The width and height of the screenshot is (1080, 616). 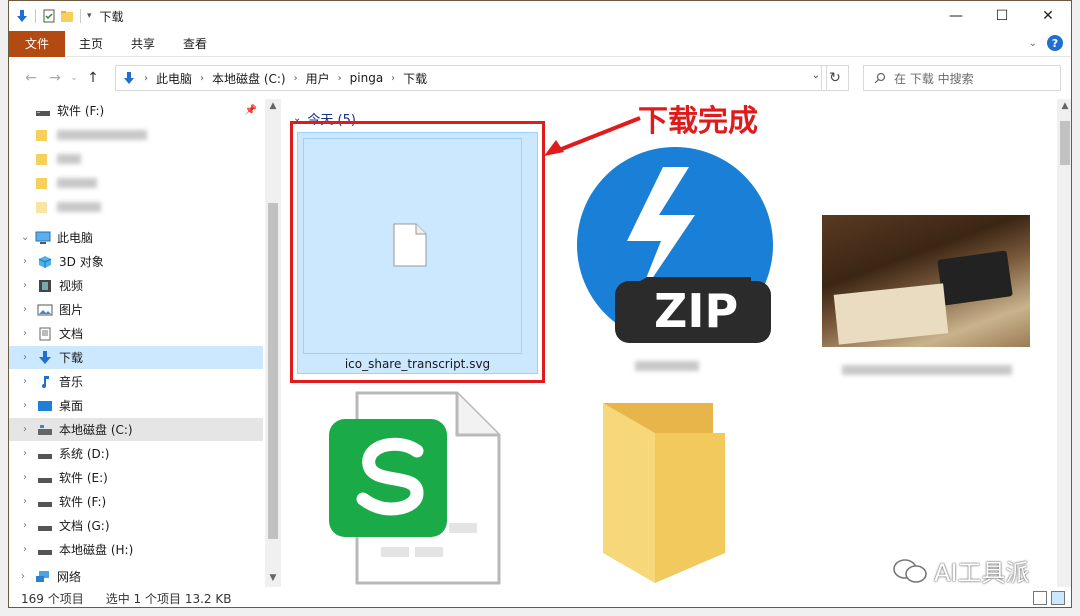 I want to click on download-folder-icon, so click(x=129, y=78).